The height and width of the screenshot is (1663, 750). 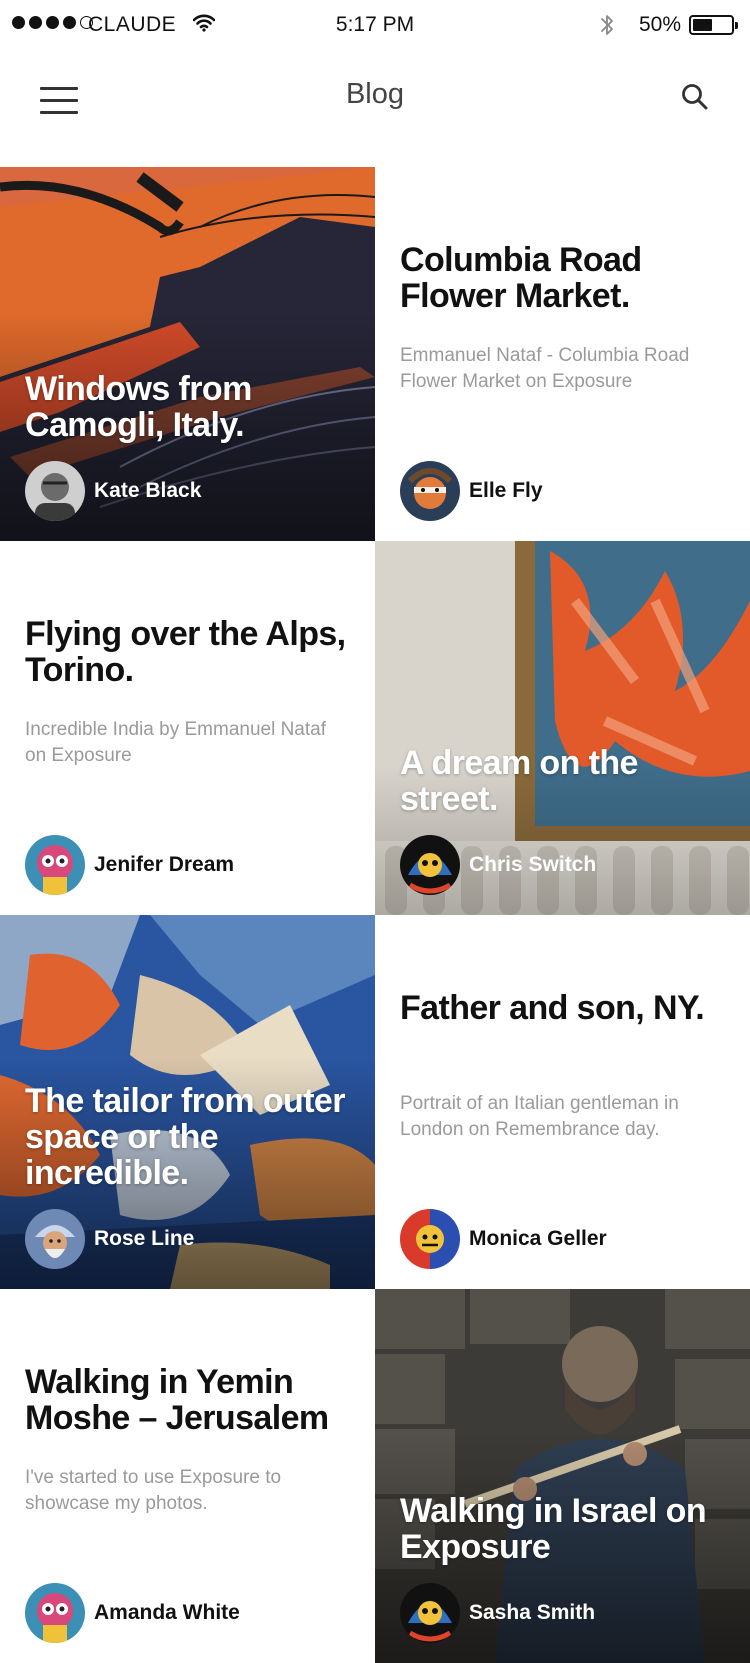 What do you see at coordinates (177, 1400) in the screenshot?
I see `post-title: Walking in Yemin Moshe – Jerusalem` at bounding box center [177, 1400].